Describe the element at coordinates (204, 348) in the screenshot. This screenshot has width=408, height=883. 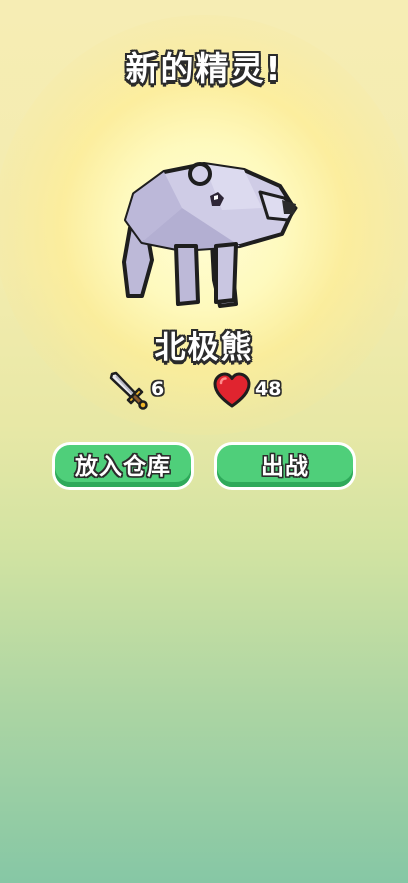
I see `creature-name: 北极熊` at that location.